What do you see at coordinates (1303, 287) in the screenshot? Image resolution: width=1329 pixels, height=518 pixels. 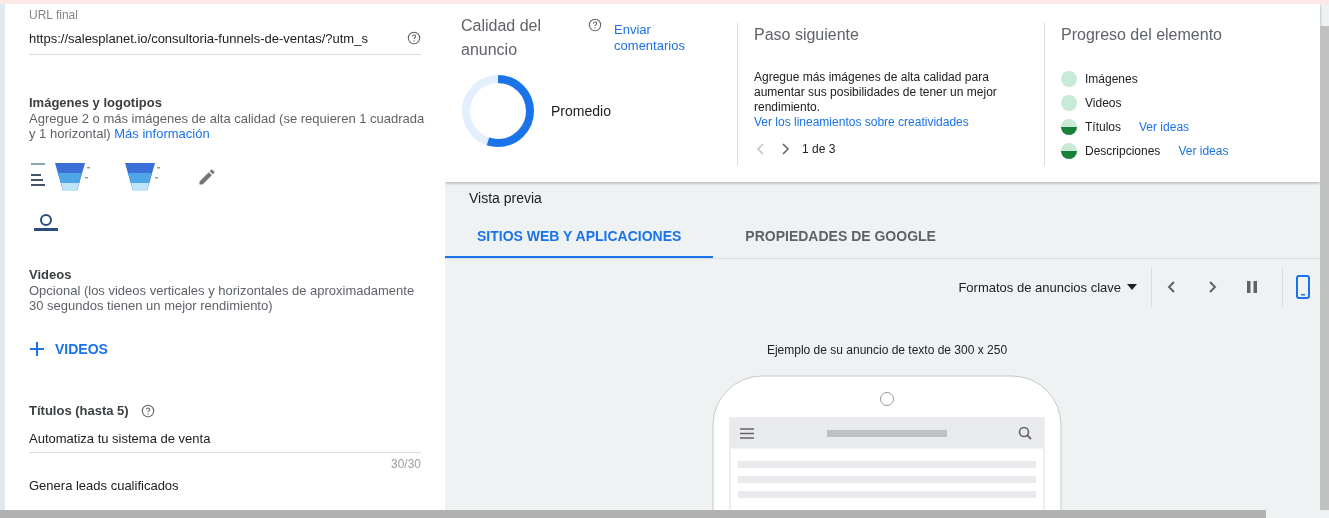 I see `mobile-icon` at bounding box center [1303, 287].